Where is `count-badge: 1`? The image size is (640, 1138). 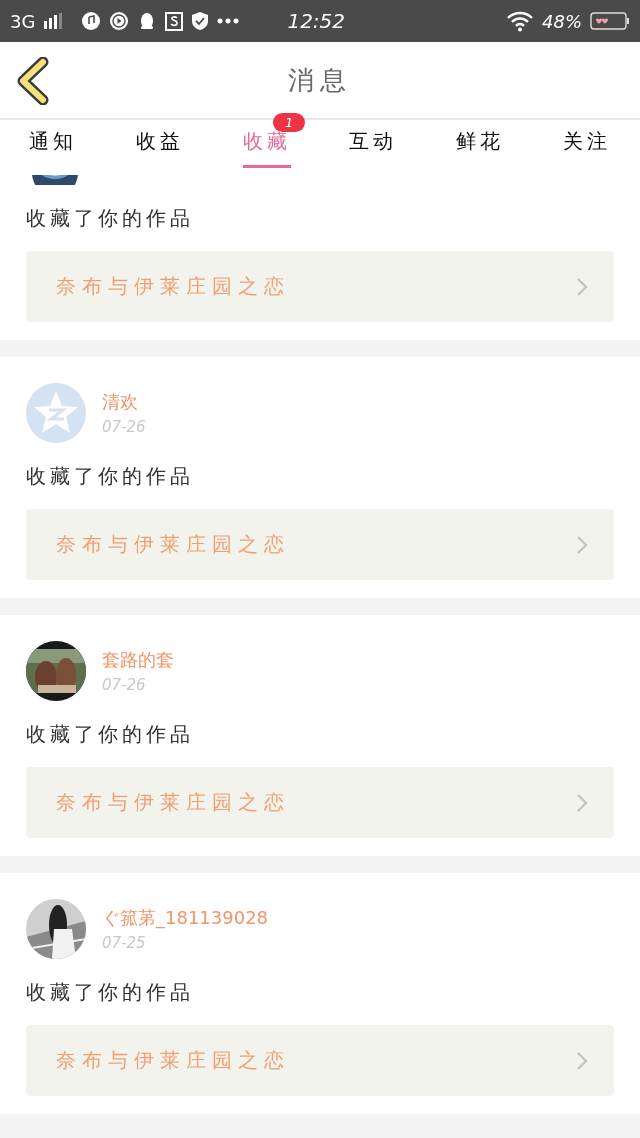 count-badge: 1 is located at coordinates (289, 122).